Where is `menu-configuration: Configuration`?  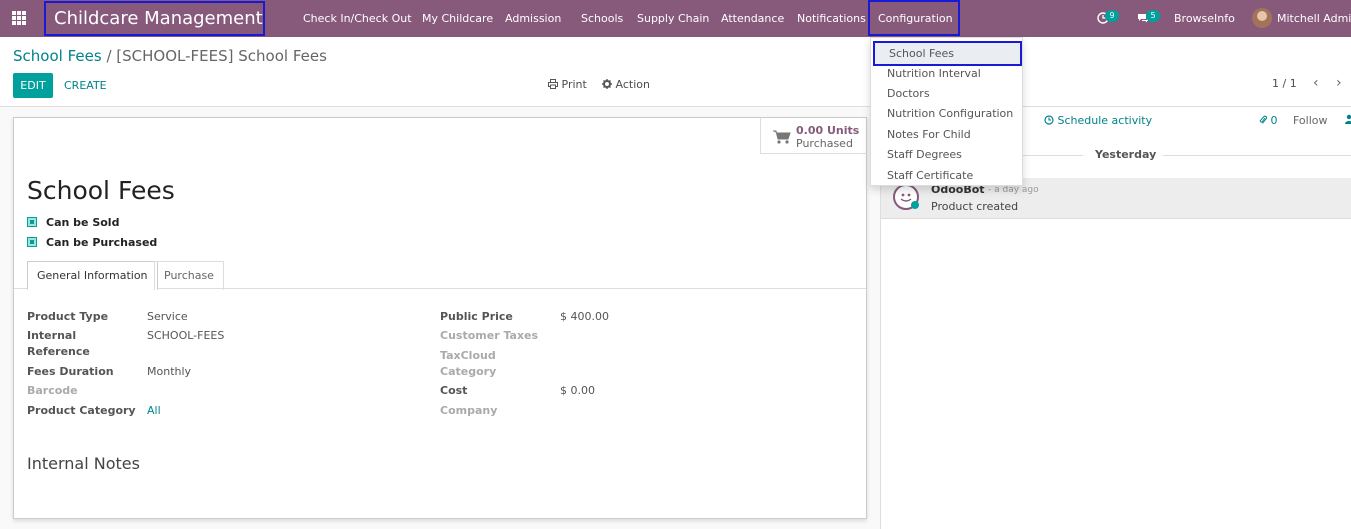 menu-configuration: Configuration is located at coordinates (915, 18).